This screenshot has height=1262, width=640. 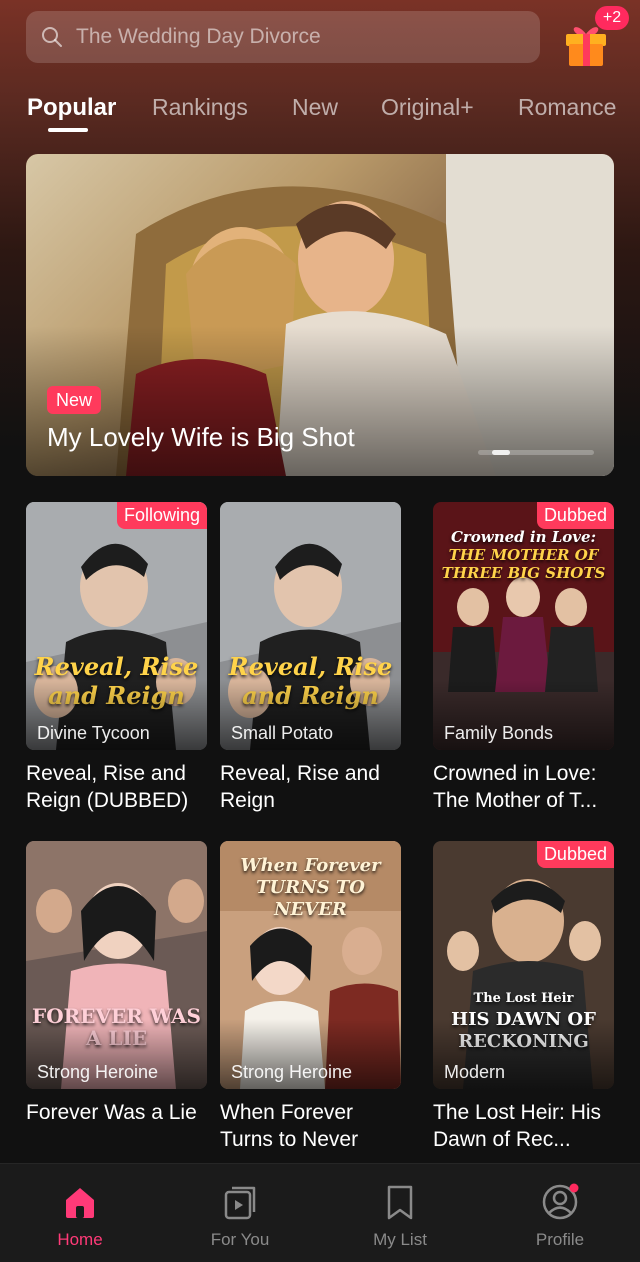 I want to click on drama-title: Forever Was a Lie, so click(x=111, y=1112).